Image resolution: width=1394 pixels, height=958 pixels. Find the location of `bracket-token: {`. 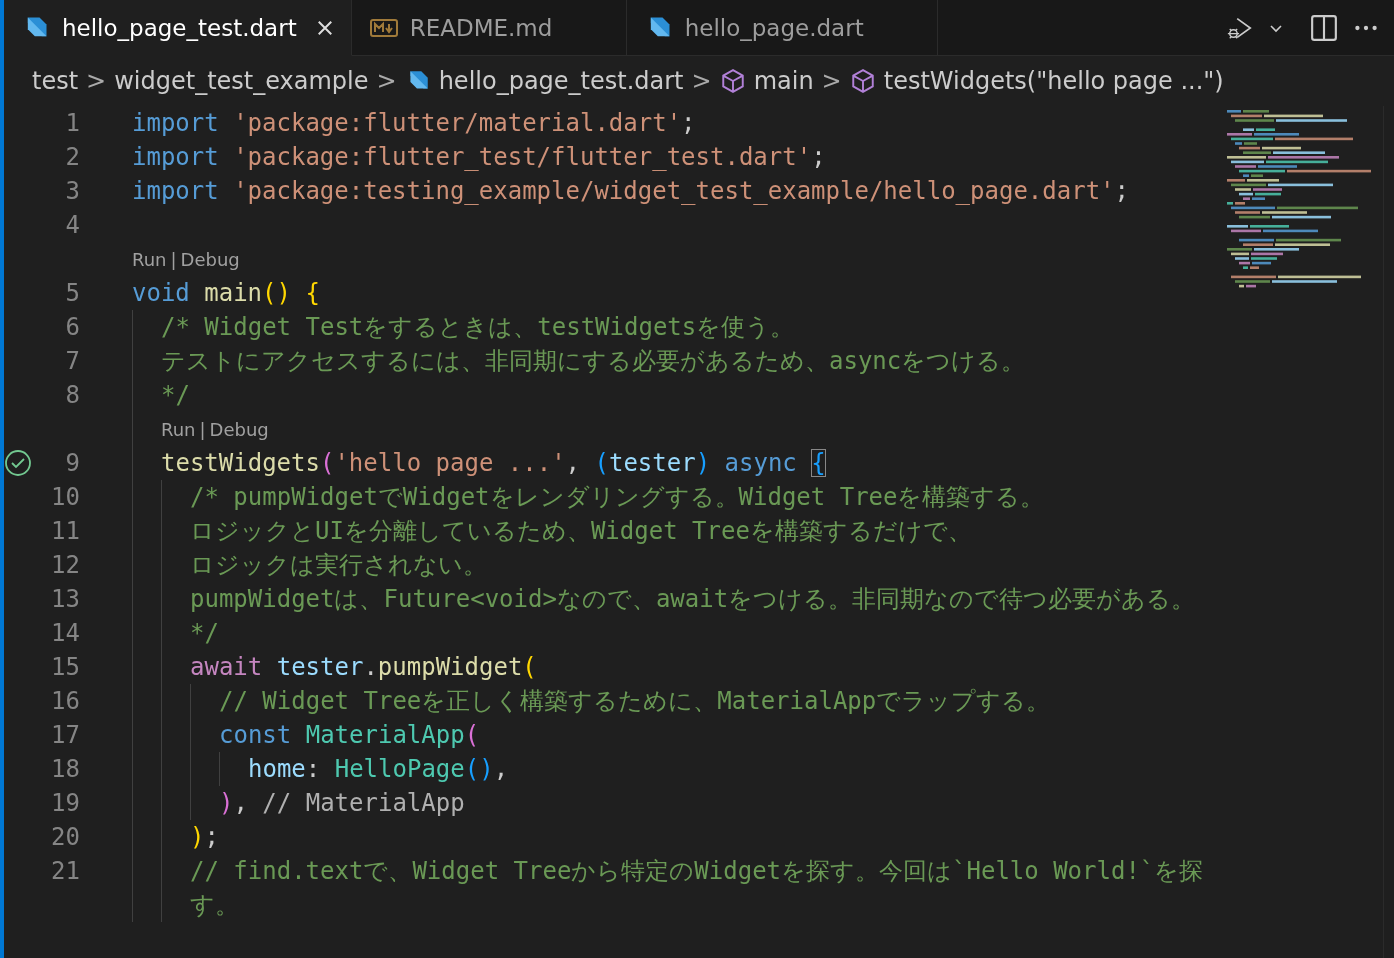

bracket-token: { is located at coordinates (312, 293).